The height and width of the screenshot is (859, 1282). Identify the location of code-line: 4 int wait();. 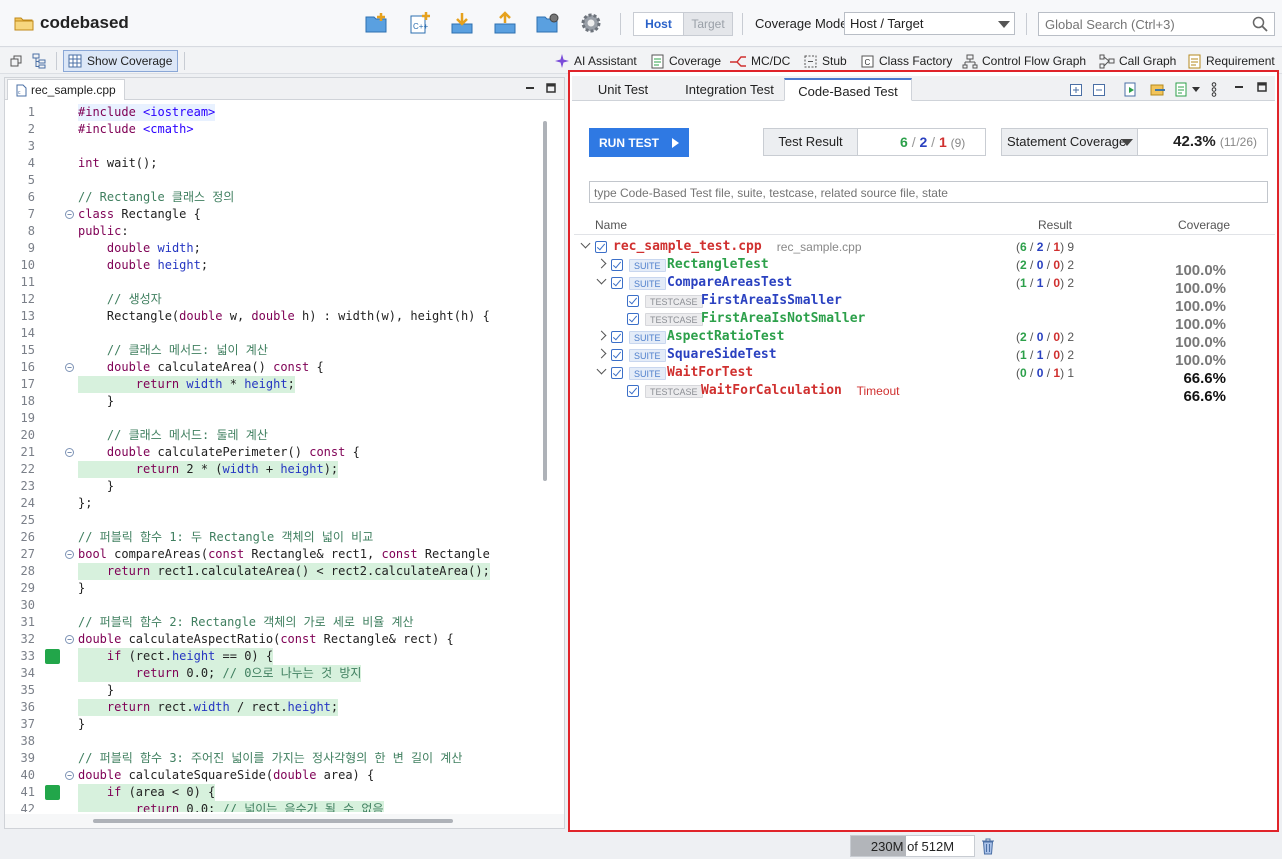
(272, 163).